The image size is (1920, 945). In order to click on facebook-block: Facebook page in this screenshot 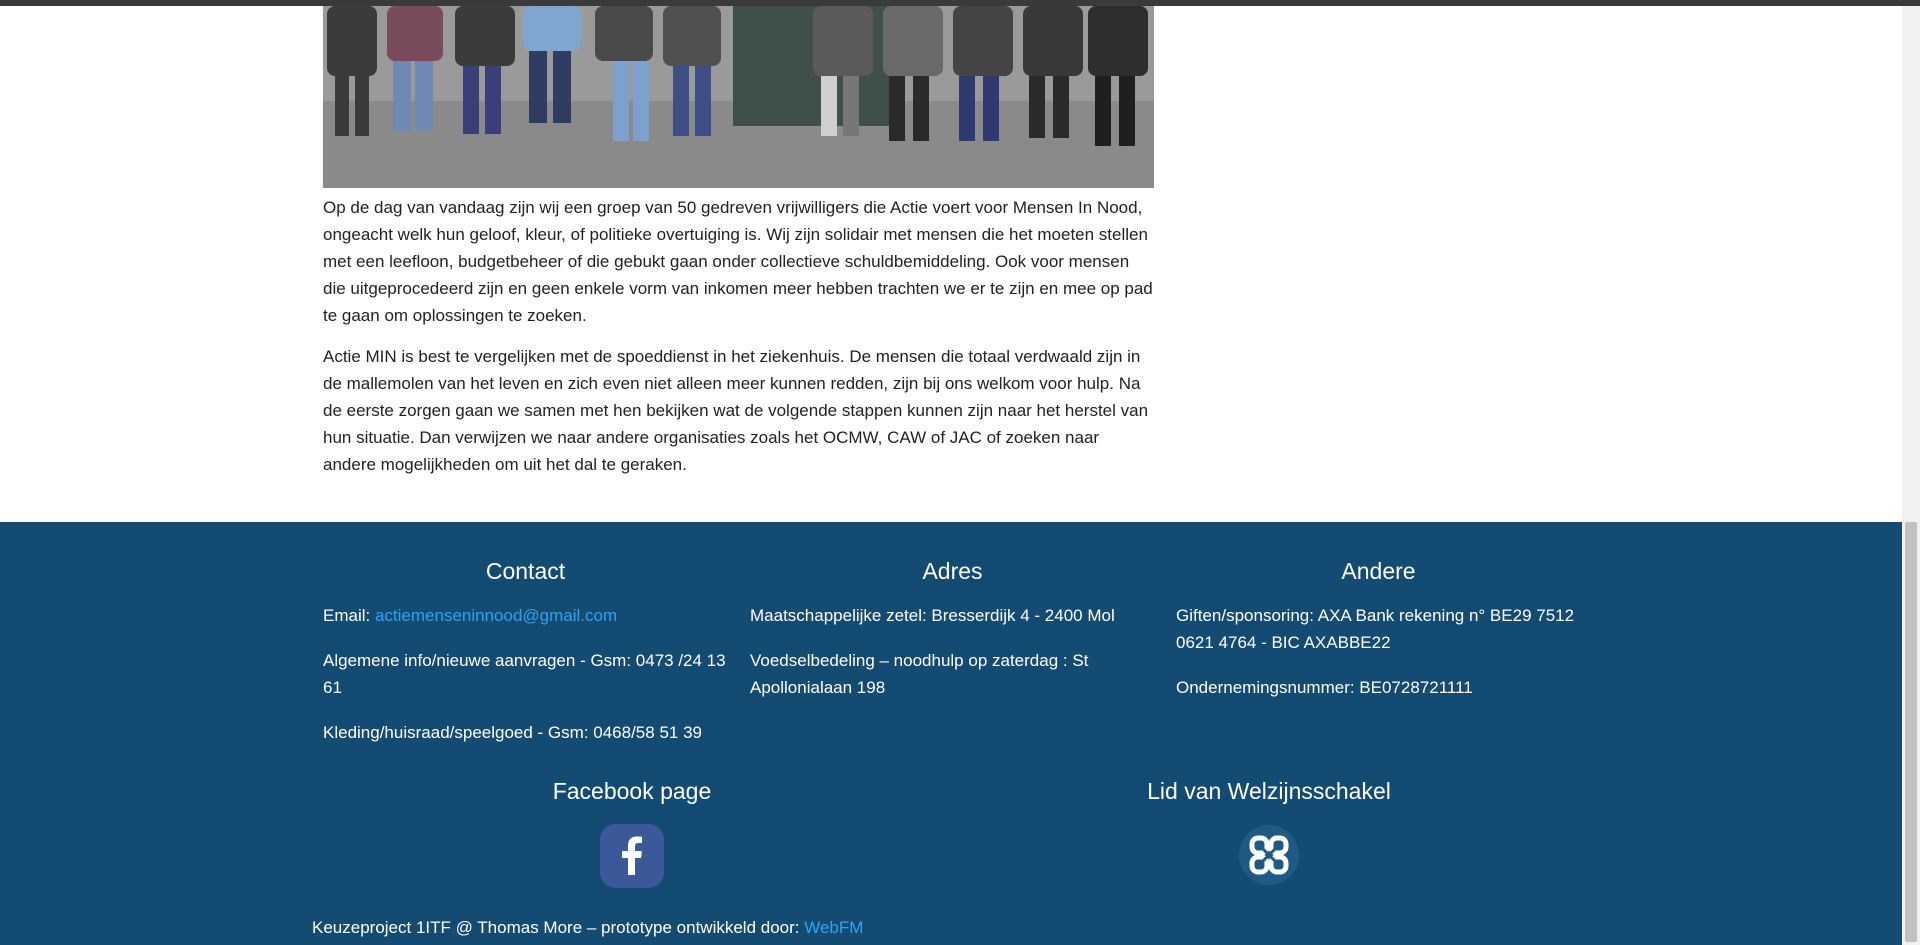, I will do `click(632, 834)`.